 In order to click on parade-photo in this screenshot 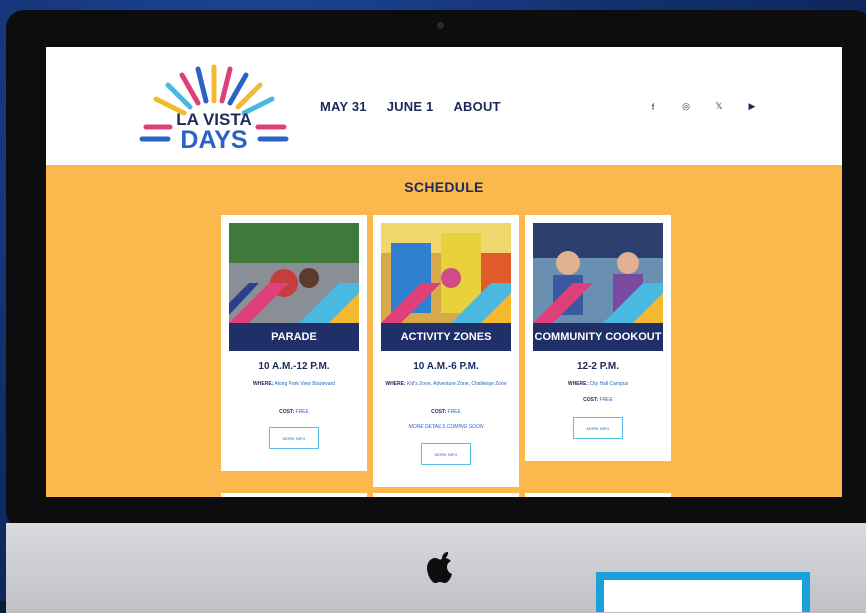, I will do `click(294, 273)`.